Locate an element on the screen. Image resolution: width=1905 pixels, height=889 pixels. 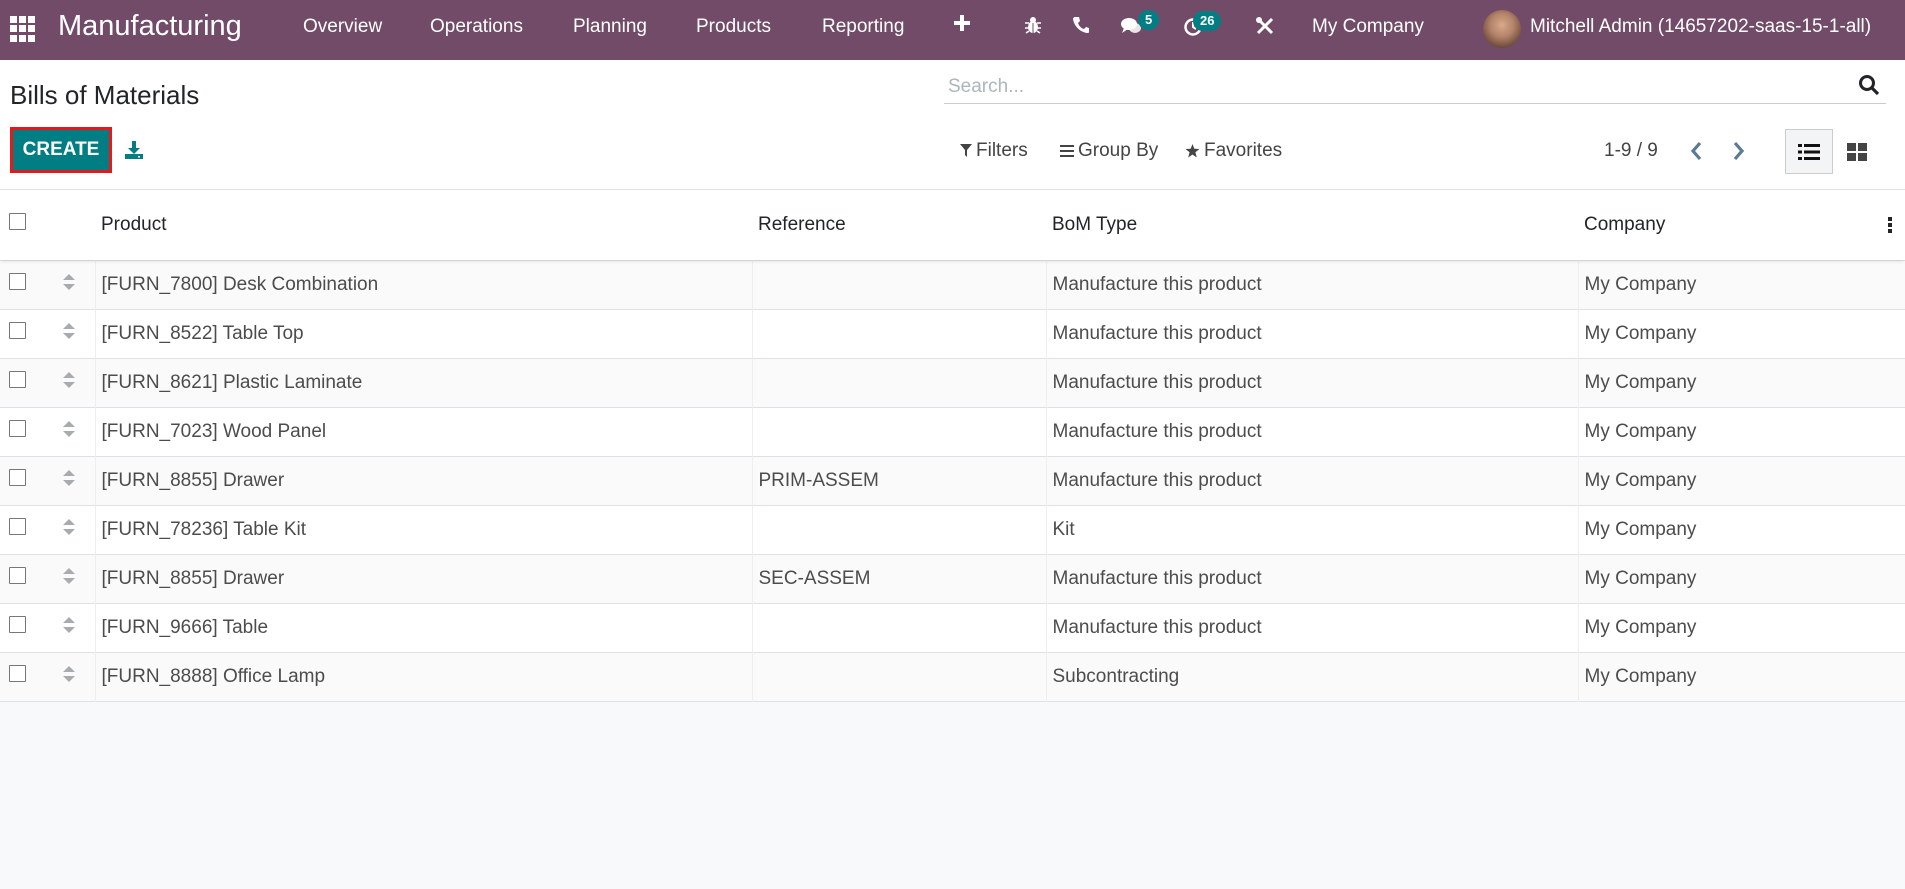
phone-icon is located at coordinates (1081, 28).